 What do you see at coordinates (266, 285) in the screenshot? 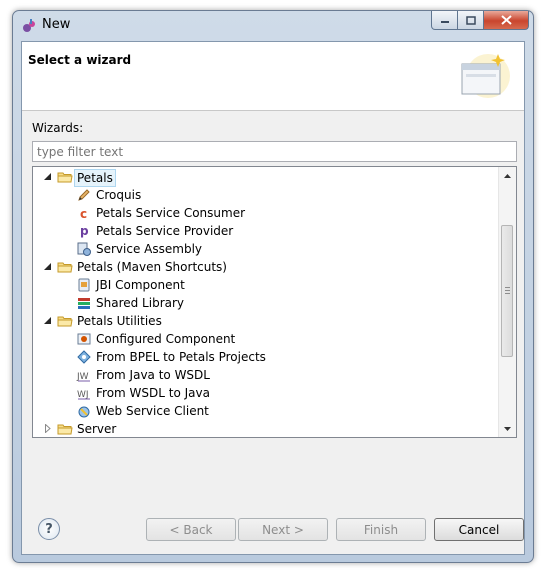
I see `tree-item: JBI Component` at bounding box center [266, 285].